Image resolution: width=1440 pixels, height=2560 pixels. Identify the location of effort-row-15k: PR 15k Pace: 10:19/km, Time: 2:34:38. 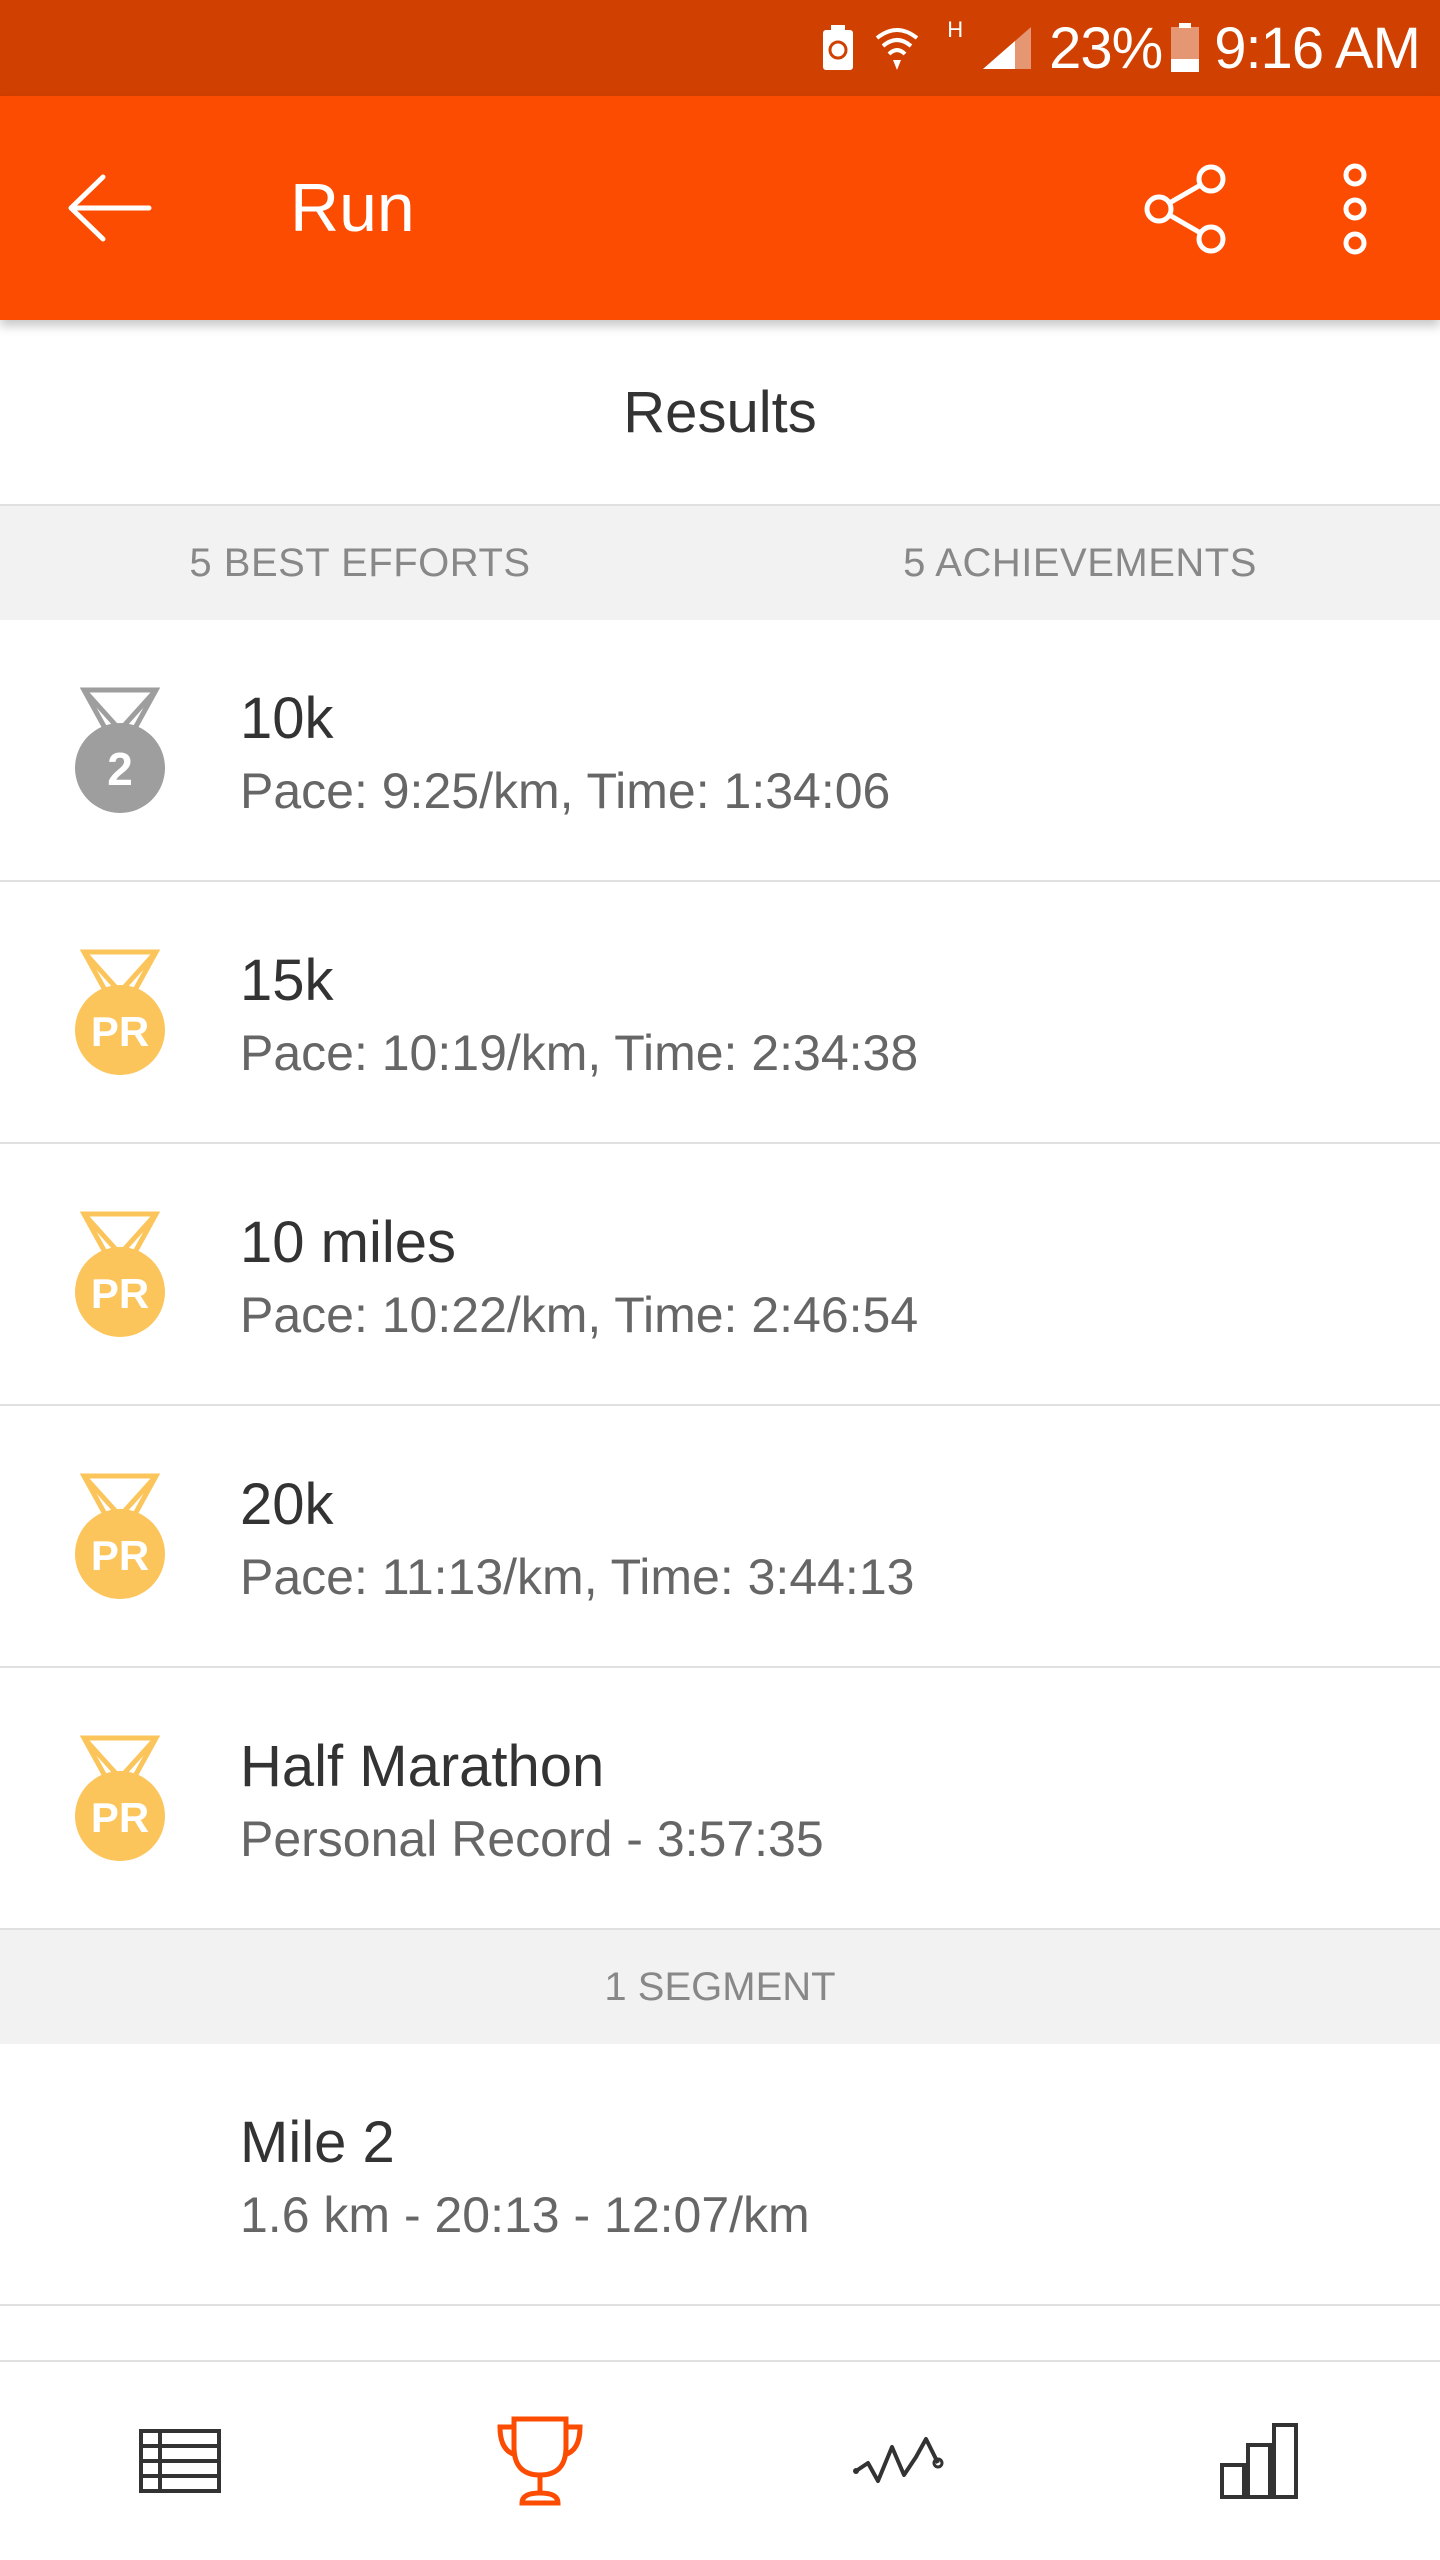
(720, 1013).